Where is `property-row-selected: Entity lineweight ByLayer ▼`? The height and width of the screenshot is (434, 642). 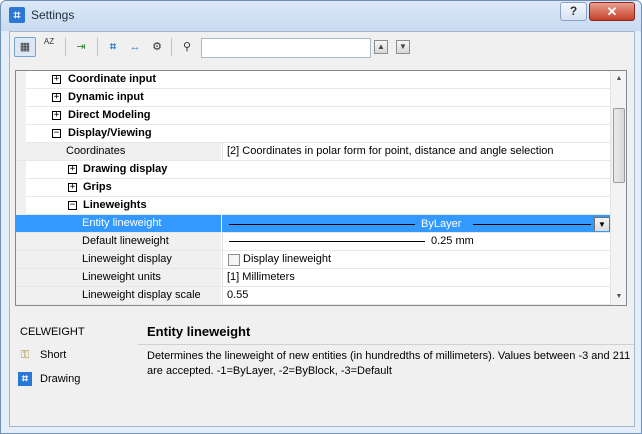
property-row-selected: Entity lineweight ByLayer ▼ is located at coordinates (314, 224).